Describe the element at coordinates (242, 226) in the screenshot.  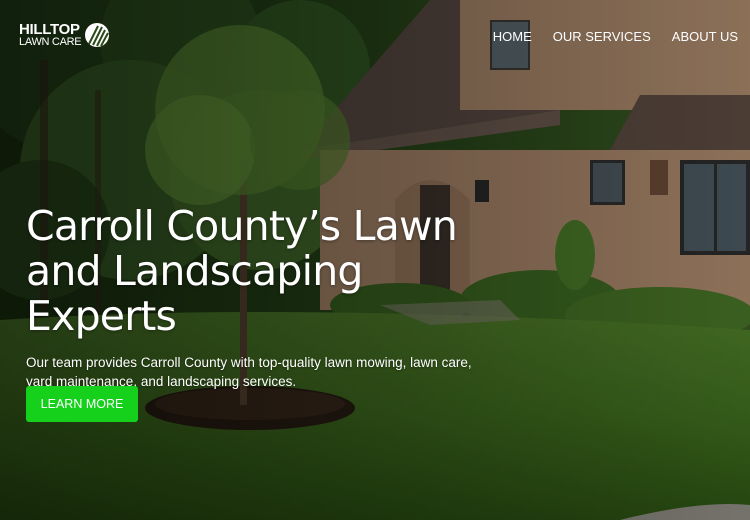
I see `hero-title-line1: Carroll County’s Lawn` at that location.